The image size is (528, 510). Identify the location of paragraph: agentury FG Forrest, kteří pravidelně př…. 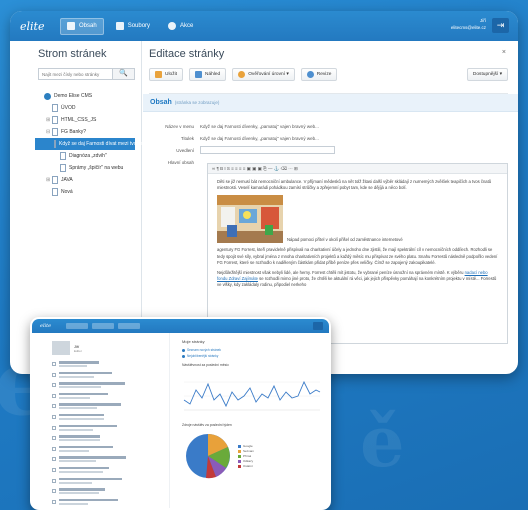
(357, 256).